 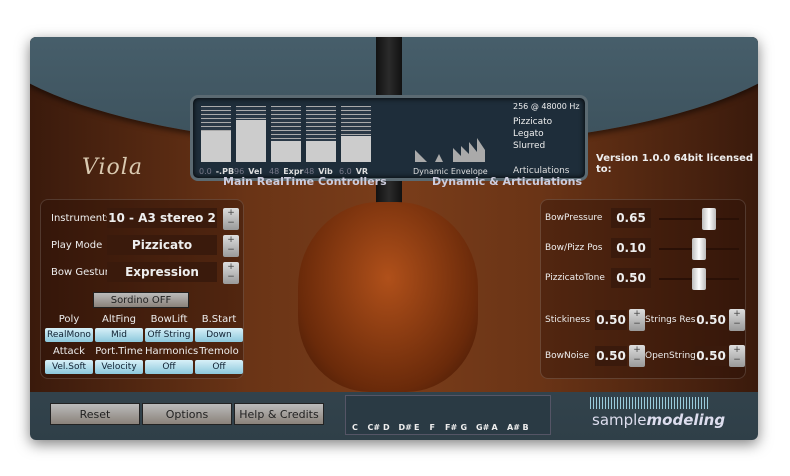 What do you see at coordinates (686, 420) in the screenshot?
I see `logo-modeling: modeling` at bounding box center [686, 420].